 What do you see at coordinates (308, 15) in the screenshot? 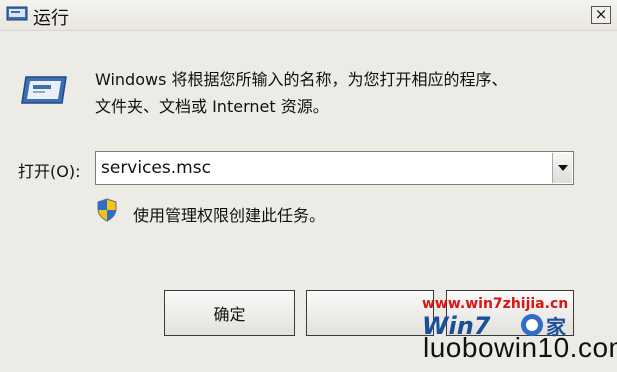
I see `title-bar: 运行 ×` at bounding box center [308, 15].